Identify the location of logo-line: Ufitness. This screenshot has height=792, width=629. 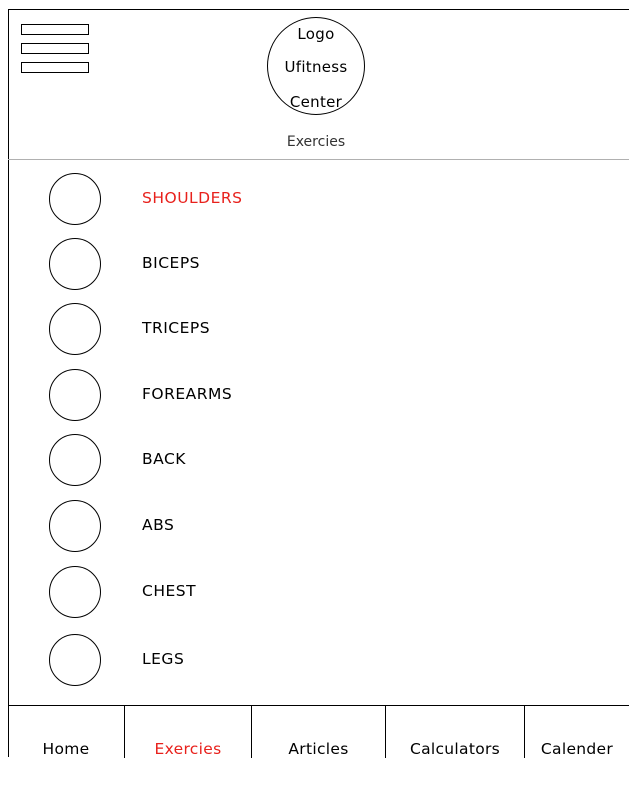
(316, 67).